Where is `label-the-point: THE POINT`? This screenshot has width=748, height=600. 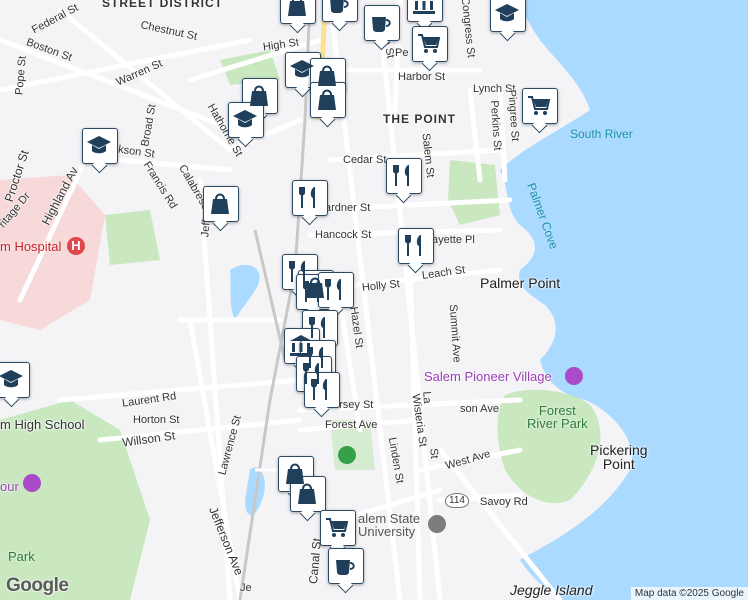 label-the-point: THE POINT is located at coordinates (420, 119).